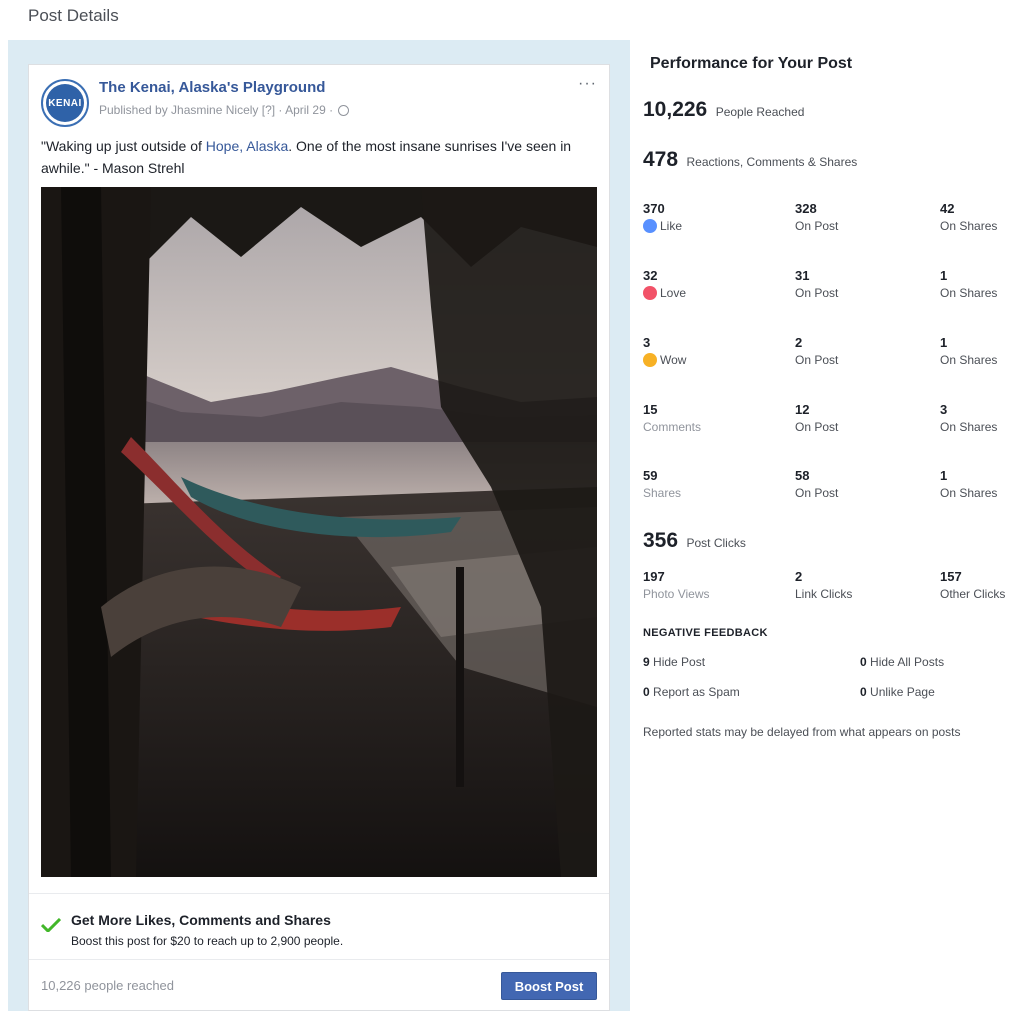 The height and width of the screenshot is (1011, 1036). I want to click on page-logo: KENAI, so click(65, 103).